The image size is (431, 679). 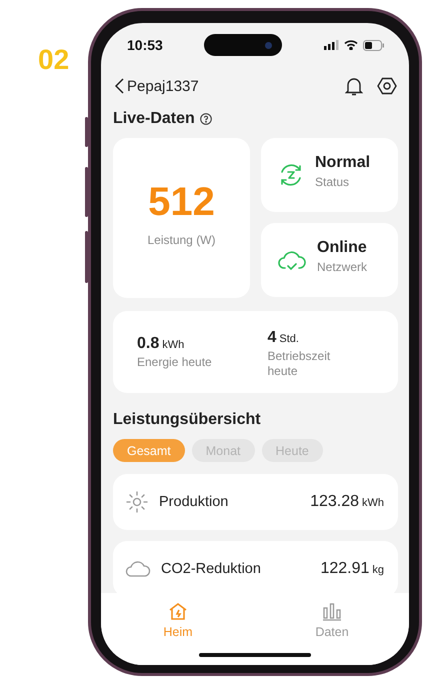 I want to click on device-name: Pepaj1337, so click(x=163, y=86).